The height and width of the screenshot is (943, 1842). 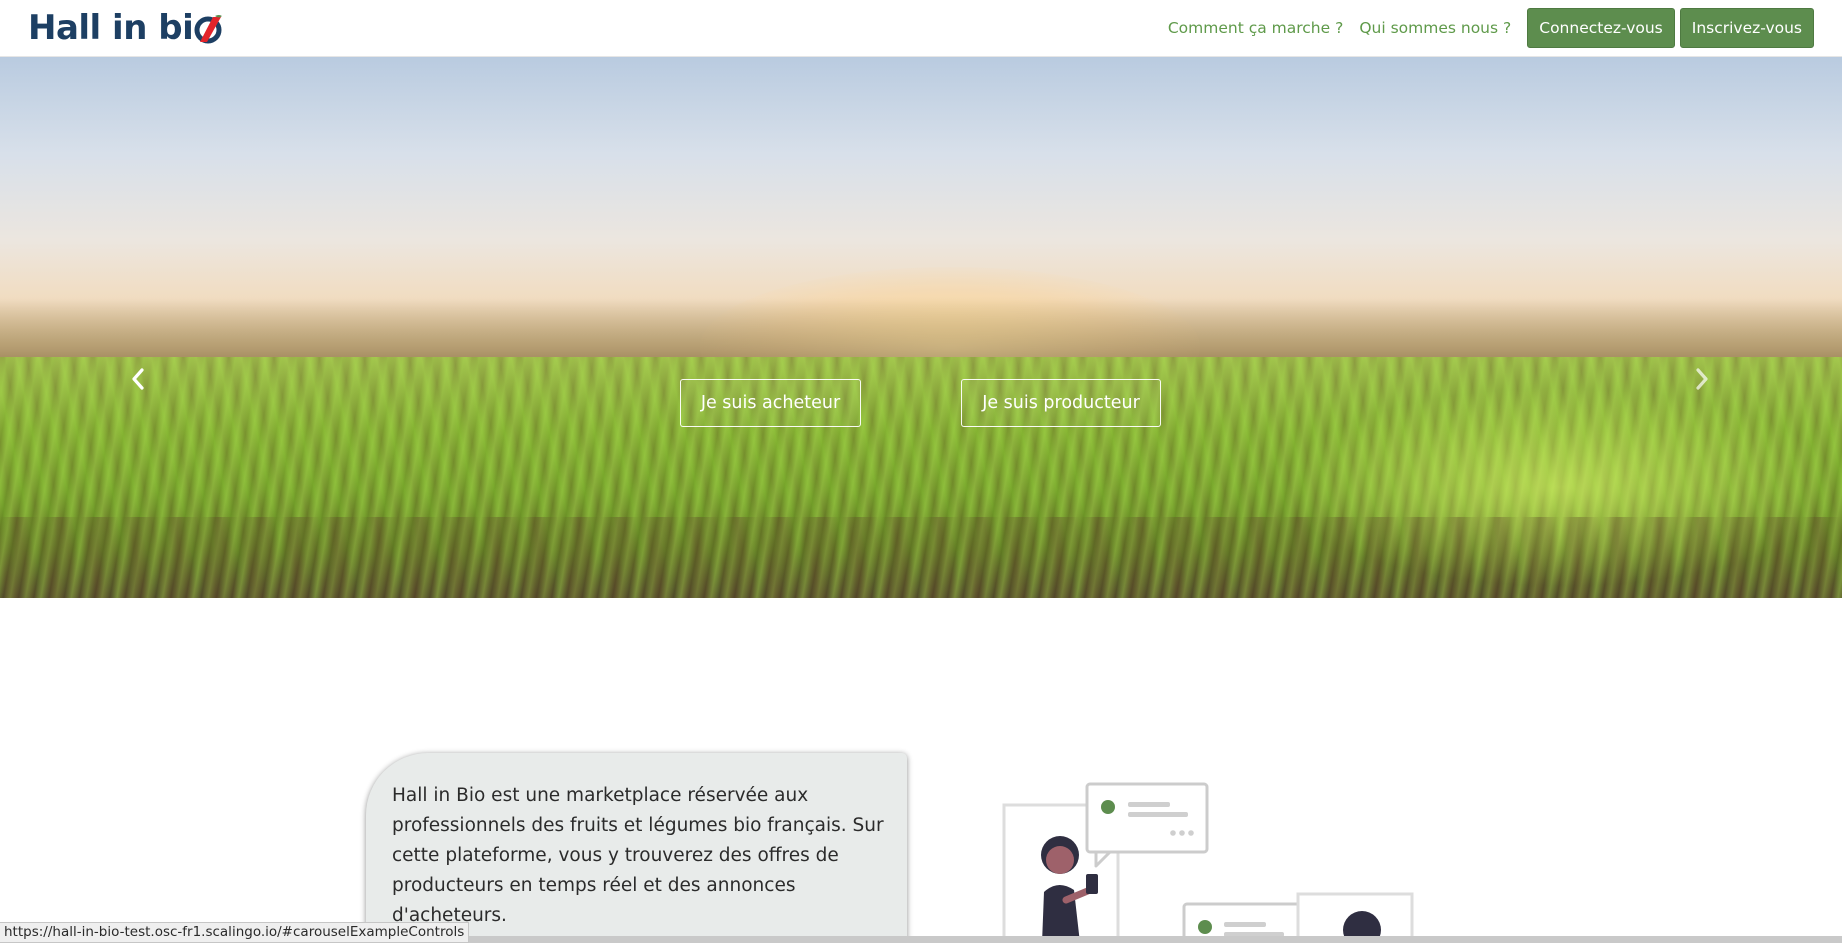 What do you see at coordinates (921, 557) in the screenshot?
I see `hero-soil` at bounding box center [921, 557].